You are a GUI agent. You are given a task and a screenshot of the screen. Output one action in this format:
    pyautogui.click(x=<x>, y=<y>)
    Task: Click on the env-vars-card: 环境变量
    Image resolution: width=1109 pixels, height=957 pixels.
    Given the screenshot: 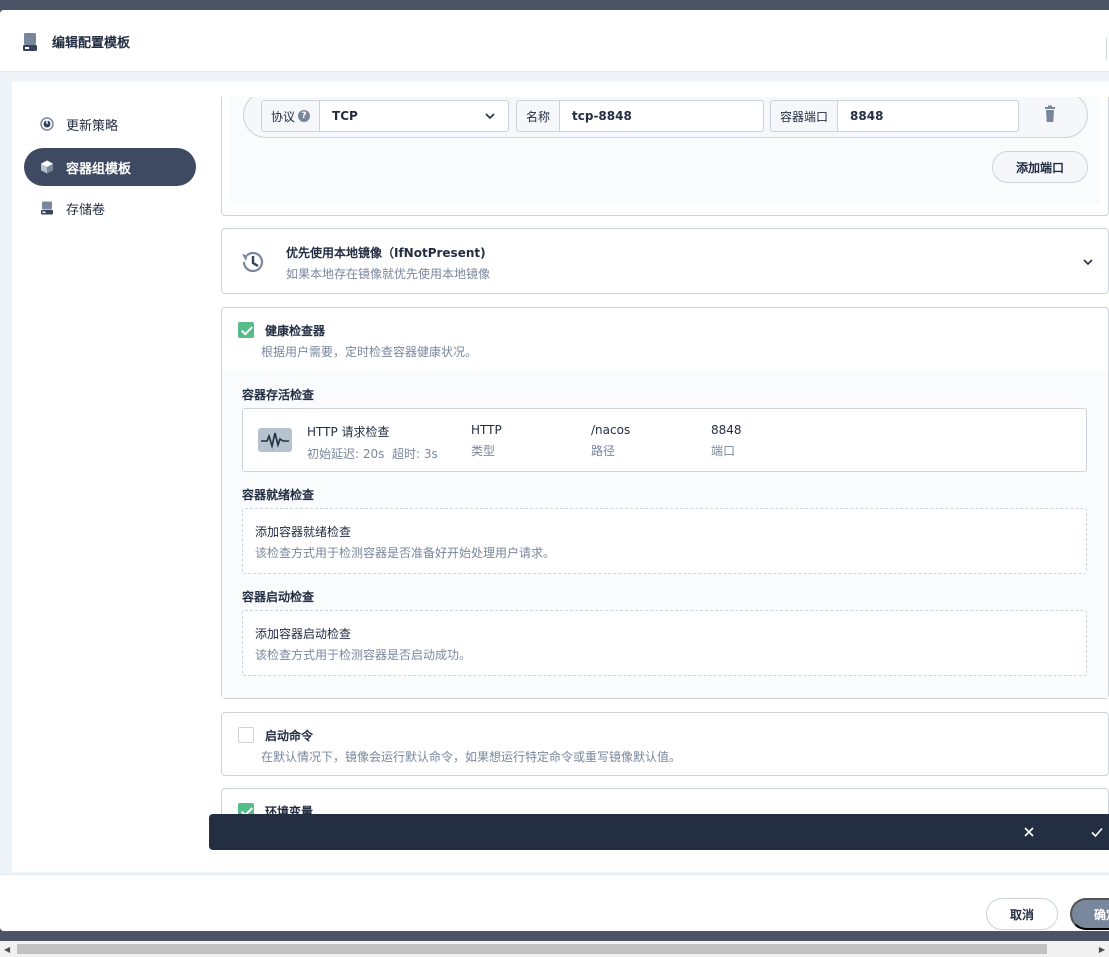 What is the action you would take?
    pyautogui.click(x=665, y=801)
    